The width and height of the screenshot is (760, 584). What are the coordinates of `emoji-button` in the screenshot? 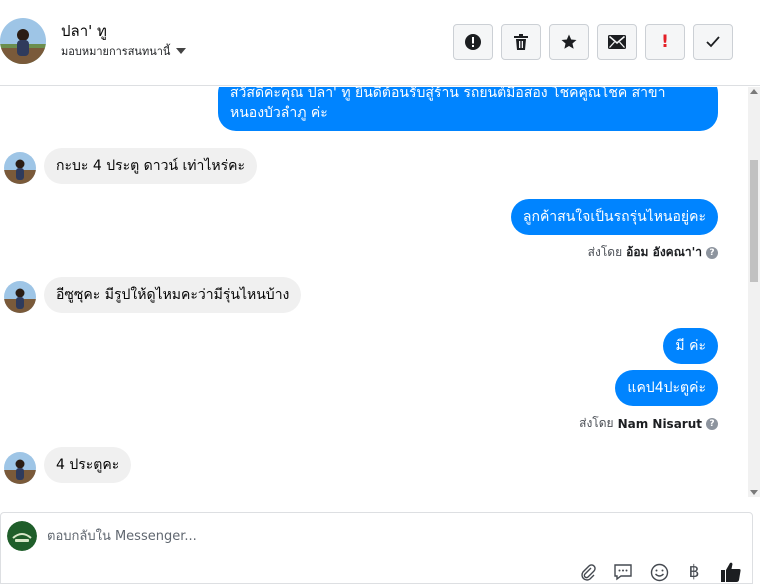 It's located at (659, 572).